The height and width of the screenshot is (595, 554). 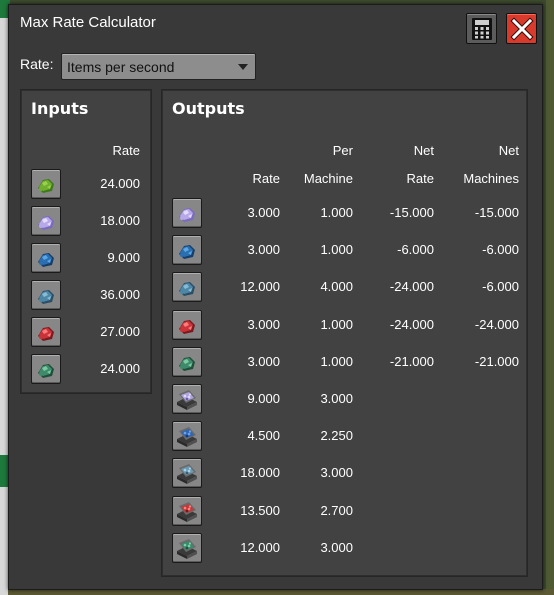 I want to click on rate-label: Rate:, so click(x=37, y=64).